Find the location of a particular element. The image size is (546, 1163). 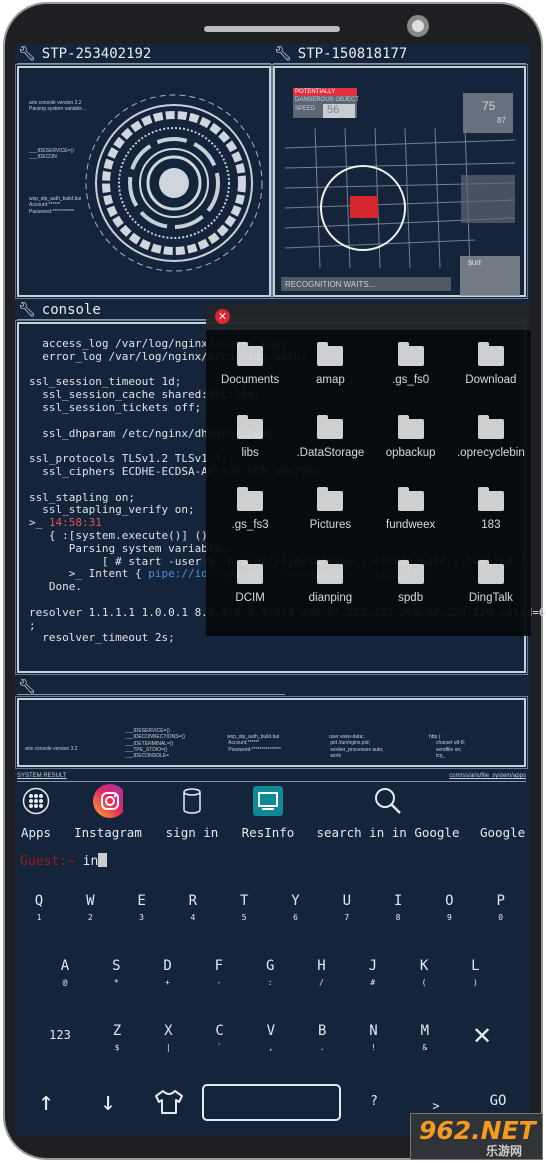

key-o: O9 is located at coordinates (449, 907).